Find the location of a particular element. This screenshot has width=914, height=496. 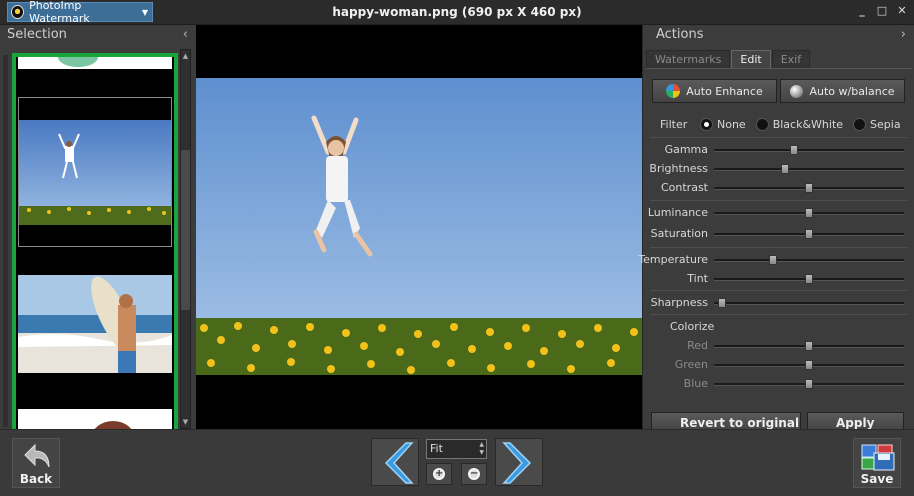

selection-panel-header: Selection ‹ is located at coordinates (98, 35).